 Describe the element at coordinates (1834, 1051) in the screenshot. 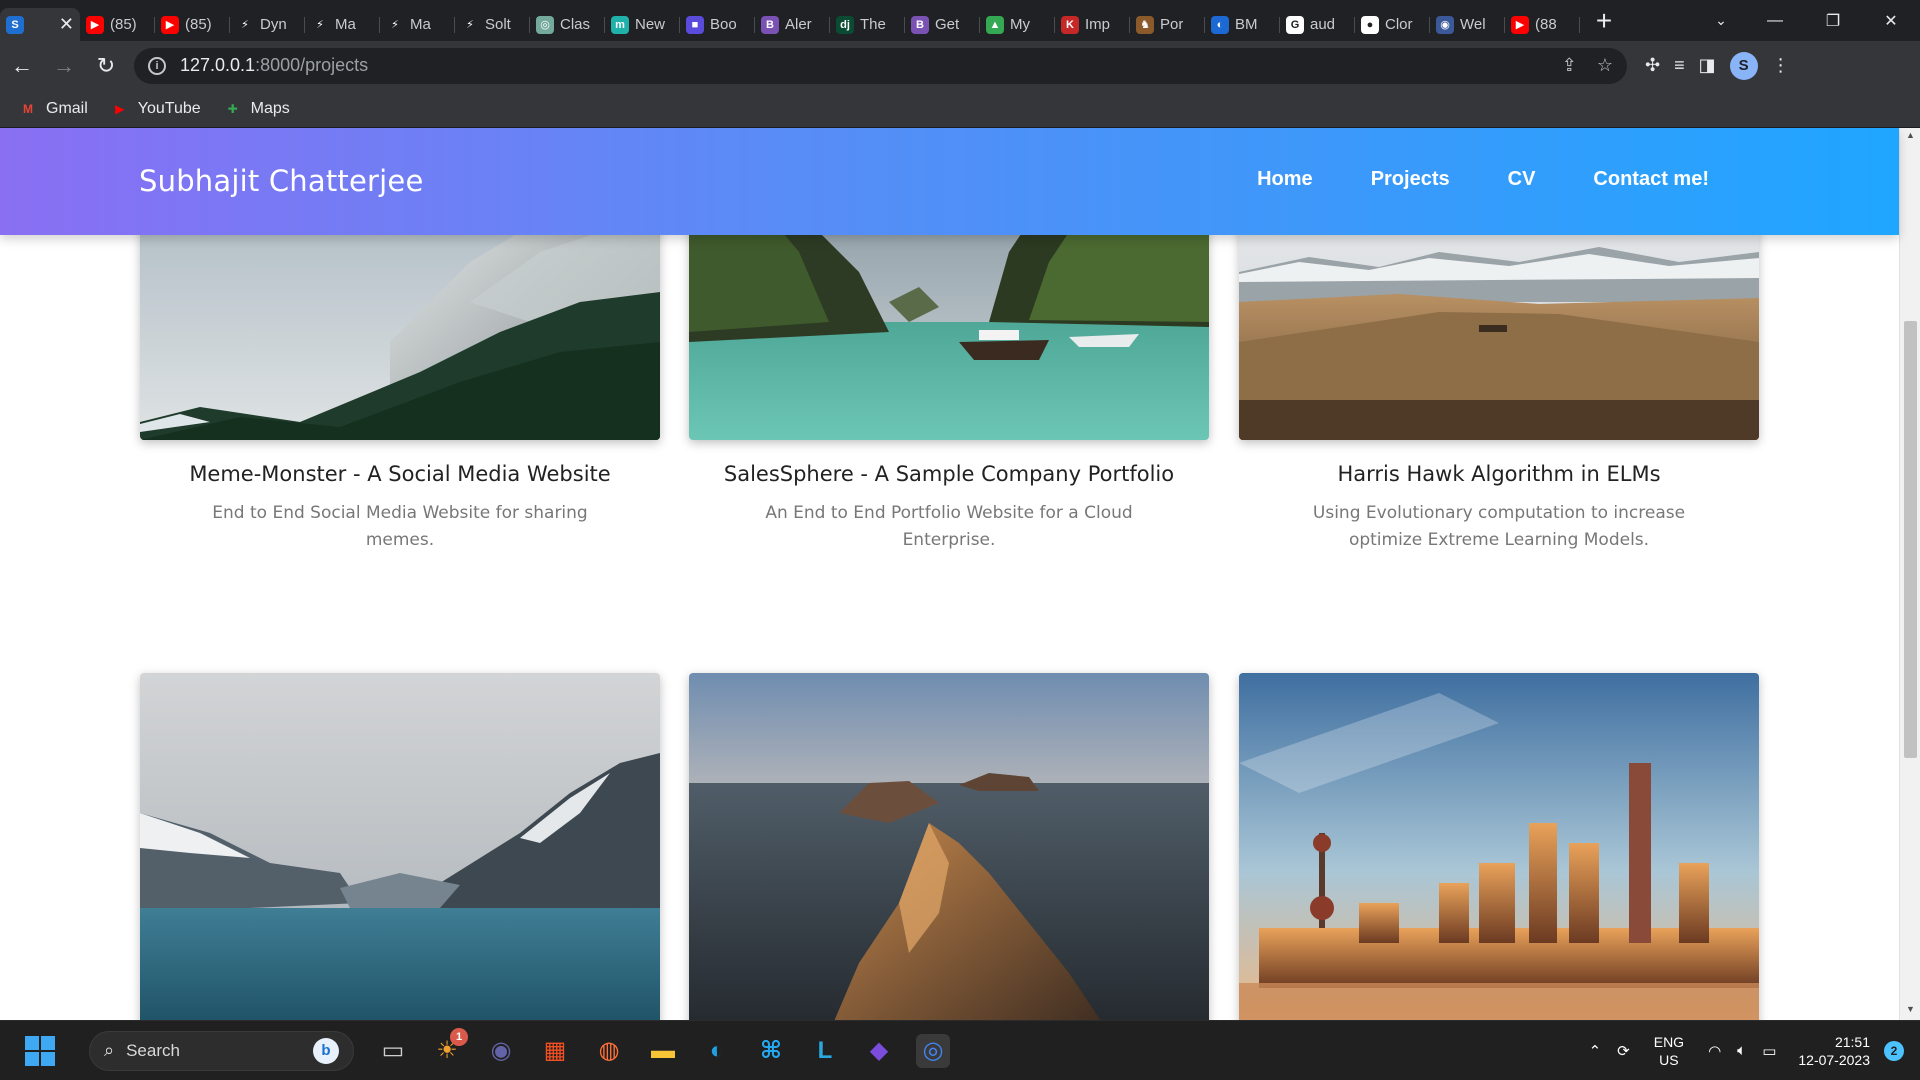

I see `clock: 21:51 12-07-2023` at that location.